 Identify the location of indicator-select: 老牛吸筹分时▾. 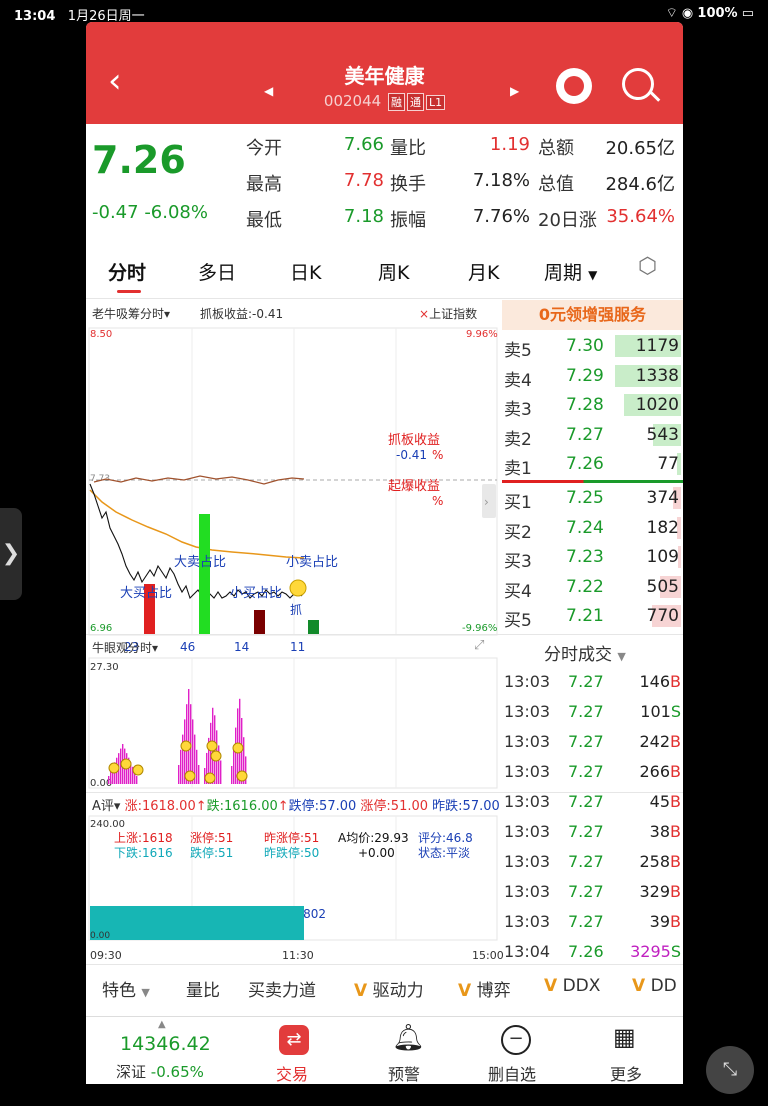
(131, 313).